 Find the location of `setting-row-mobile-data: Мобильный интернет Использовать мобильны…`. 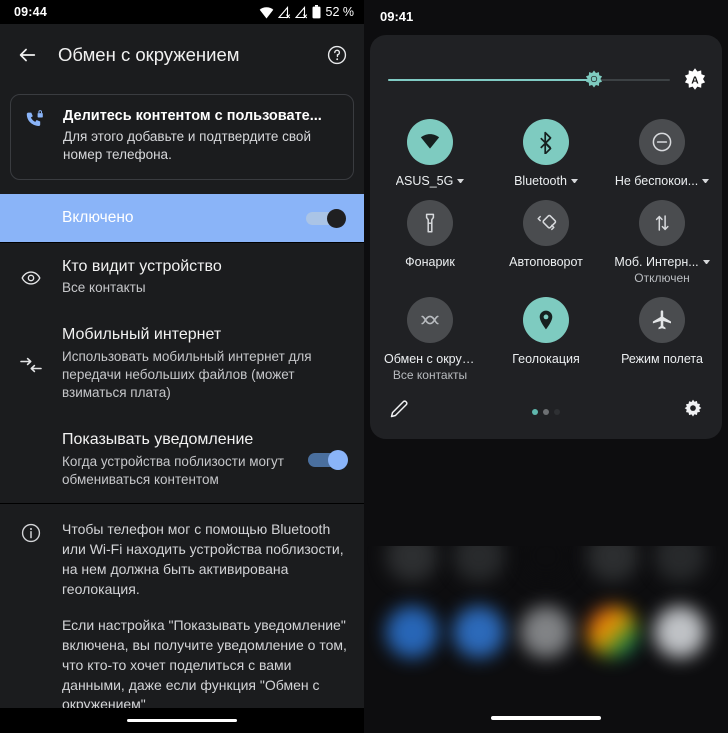

setting-row-mobile-data: Мобильный интернет Использовать мобильны… is located at coordinates (182, 363).